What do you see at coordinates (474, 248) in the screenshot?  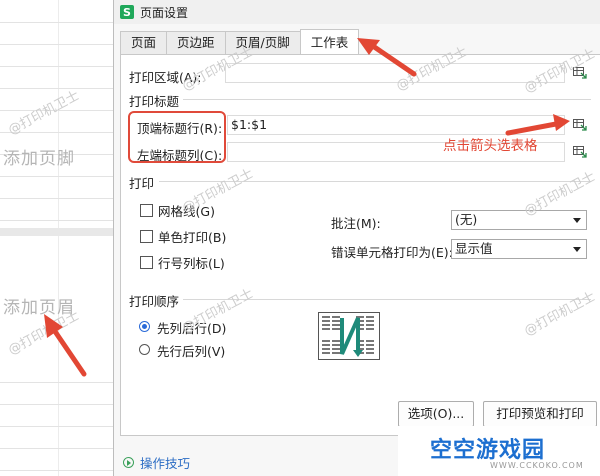 I see `errors-value: 显示值` at bounding box center [474, 248].